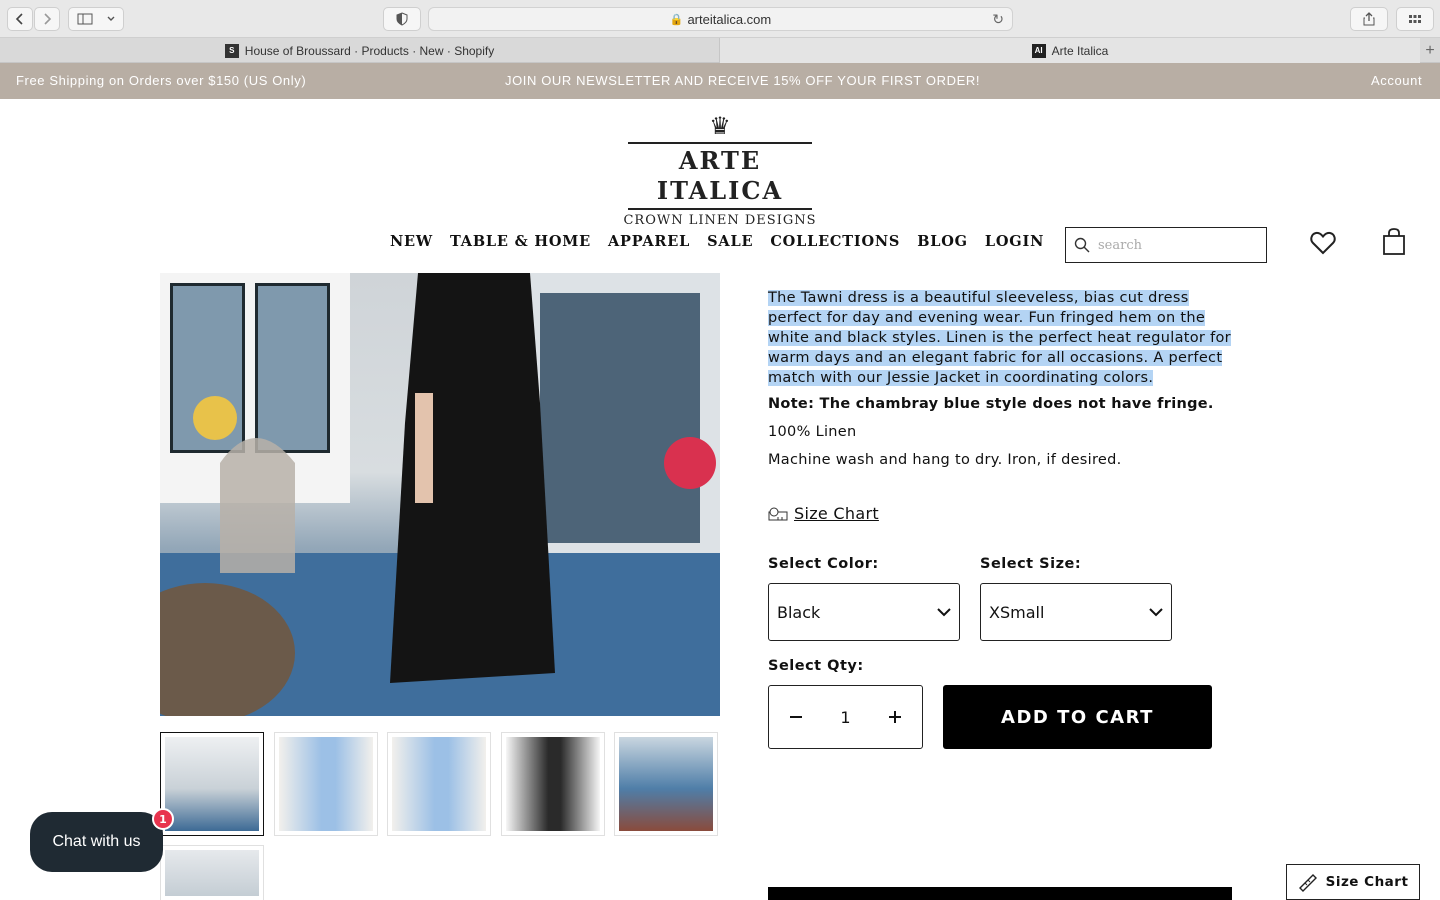 This screenshot has width=1440, height=900. I want to click on arte-italica-icon: AI, so click(1038, 50).